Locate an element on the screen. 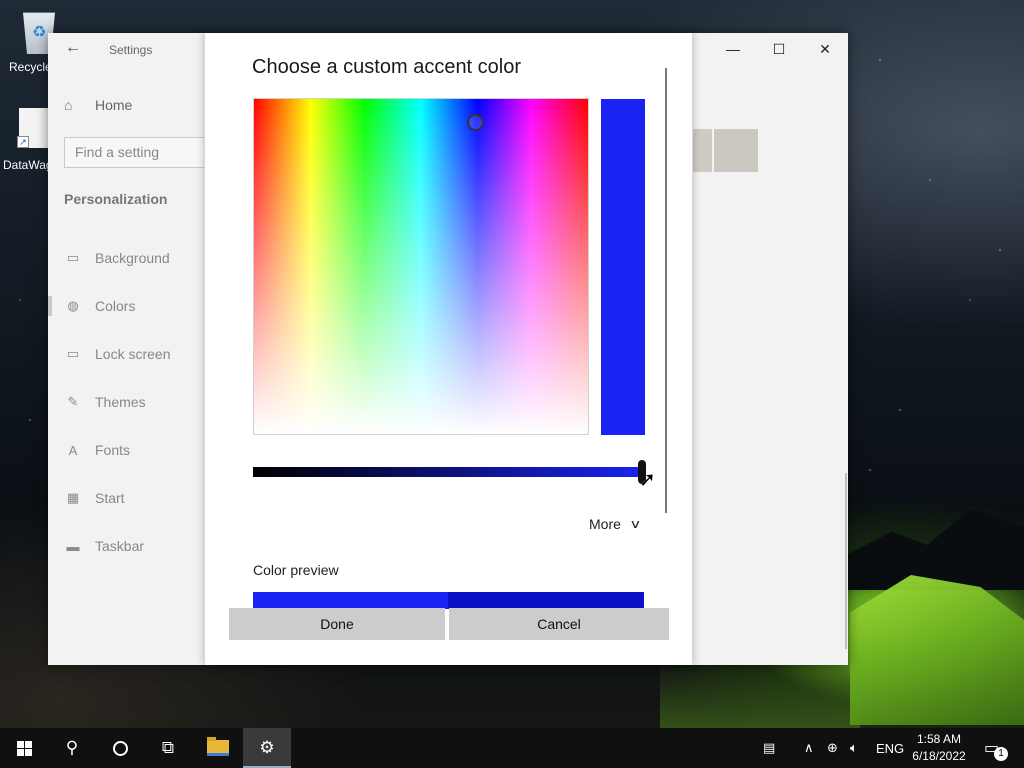  sidebar-item-lock-screen: ▭ Lock screen is located at coordinates (126, 354).